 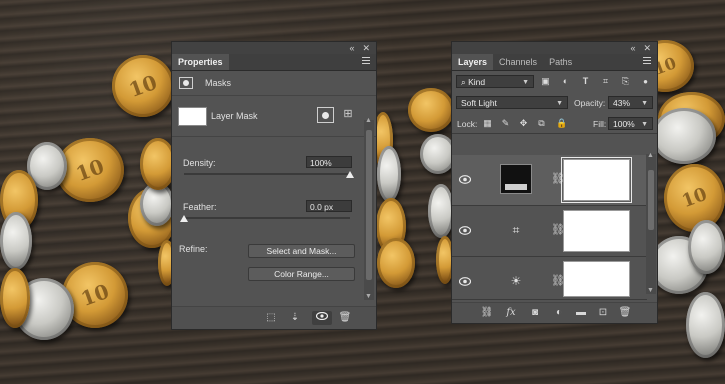 What do you see at coordinates (518, 62) in the screenshot?
I see `tab-channels: Channels` at bounding box center [518, 62].